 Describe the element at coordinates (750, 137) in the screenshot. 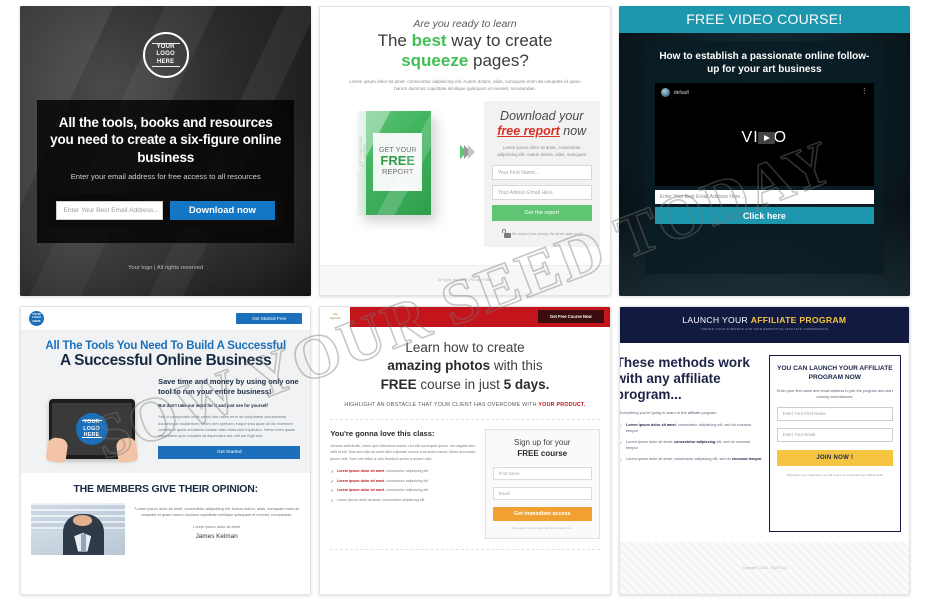

I see `video-word-part-1: VI` at that location.